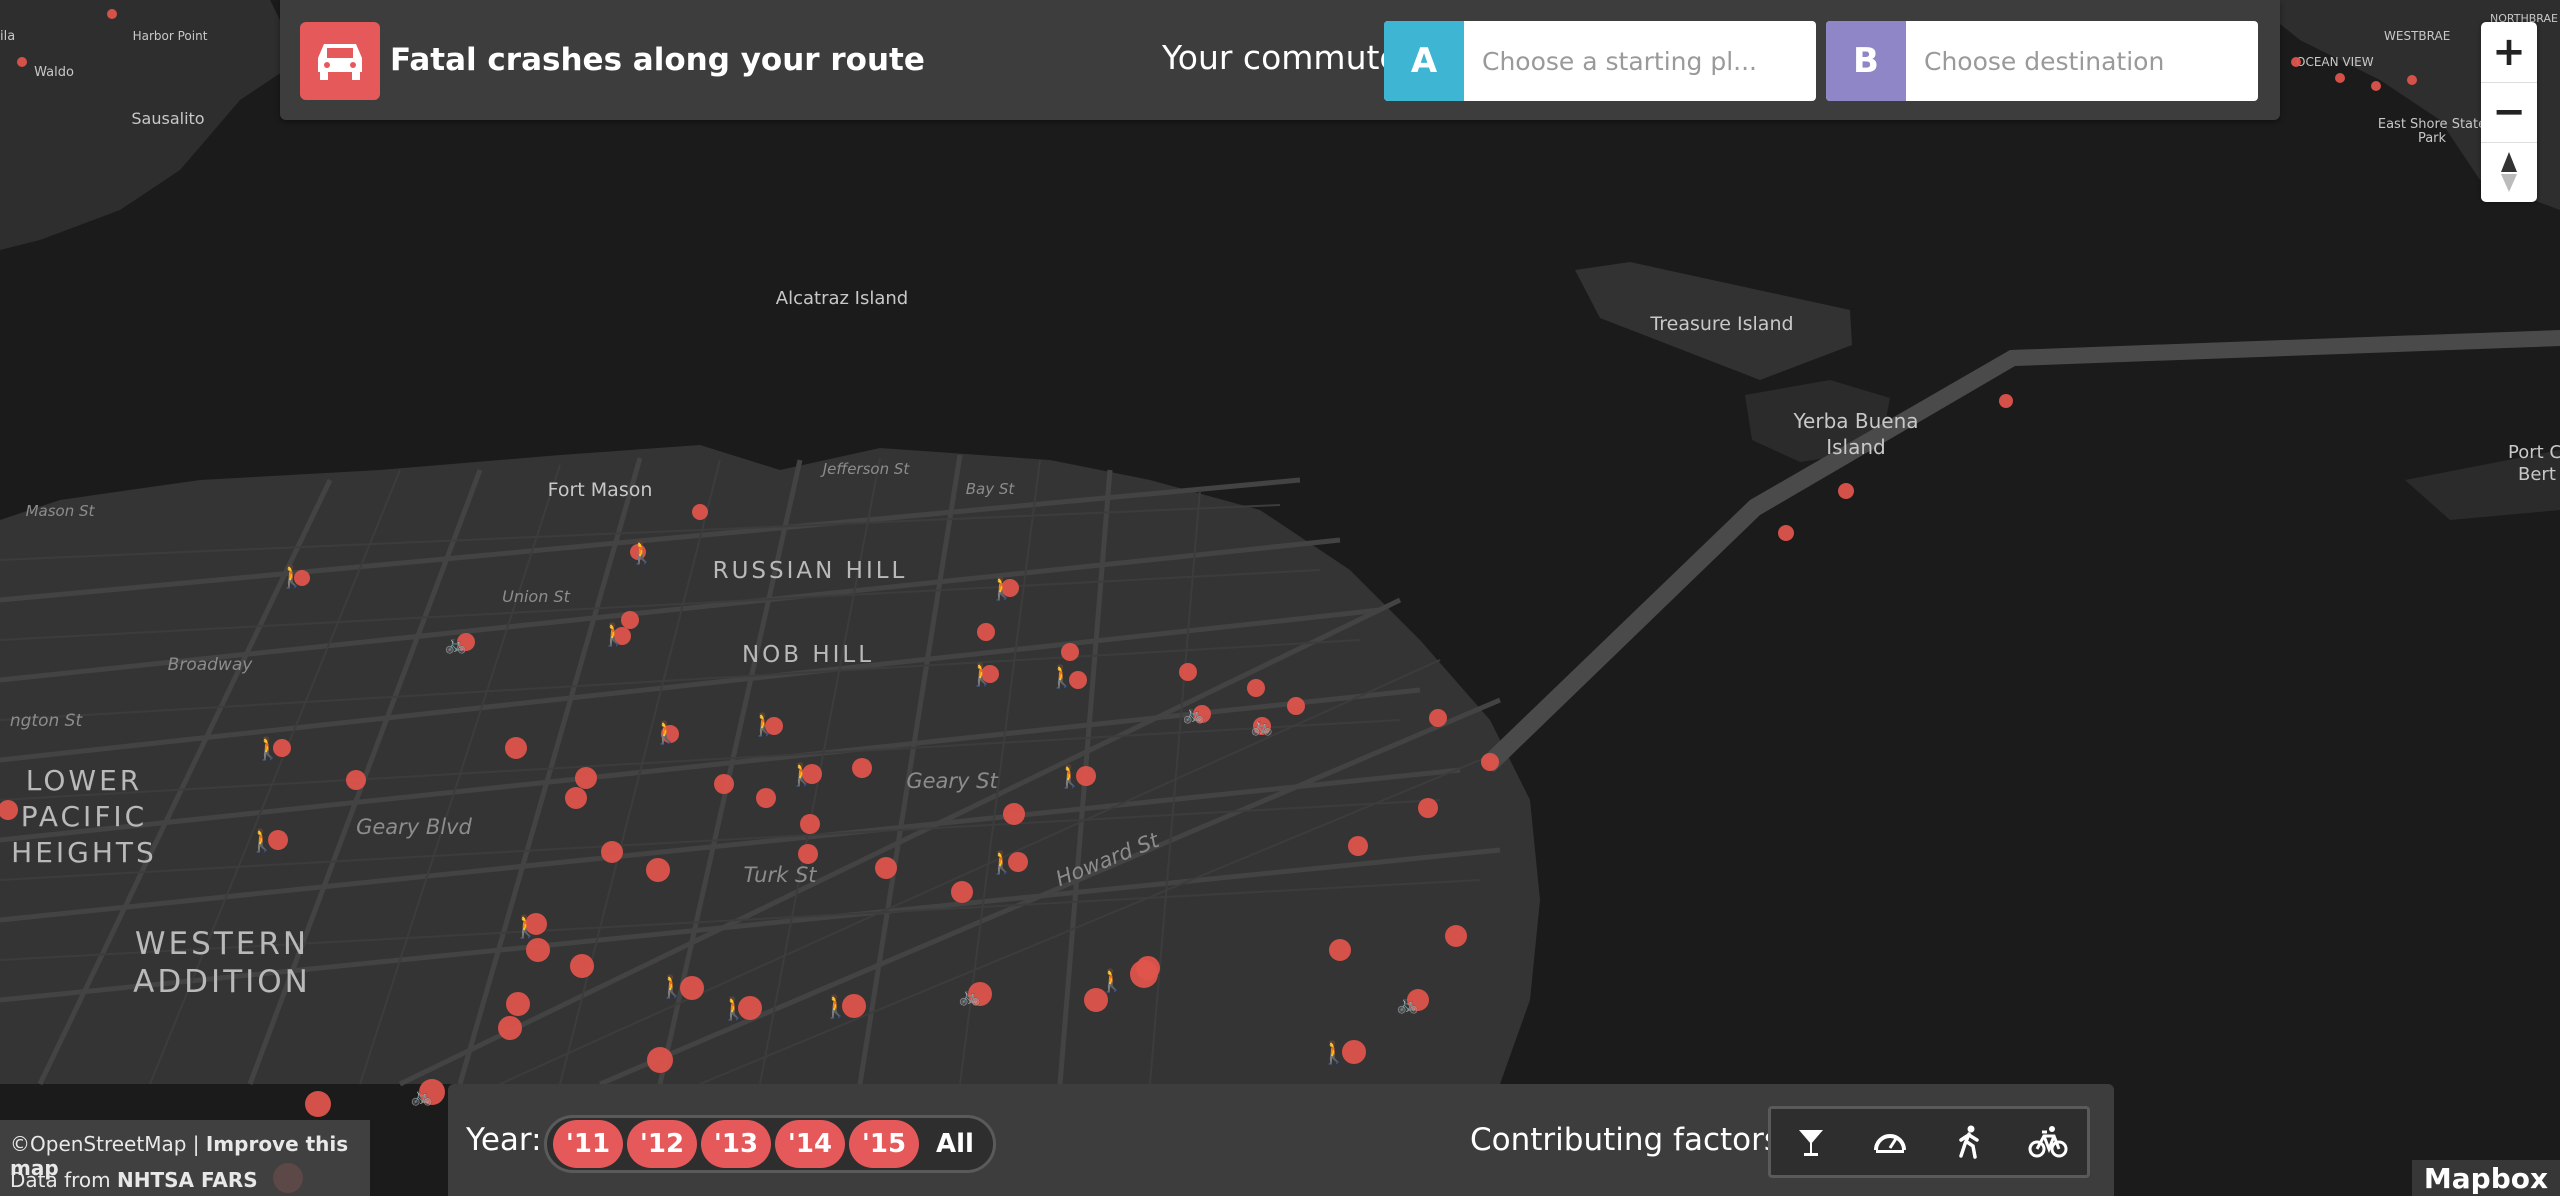 Image resolution: width=2560 pixels, height=1196 pixels. I want to click on year-2013-button: '13, so click(736, 1144).